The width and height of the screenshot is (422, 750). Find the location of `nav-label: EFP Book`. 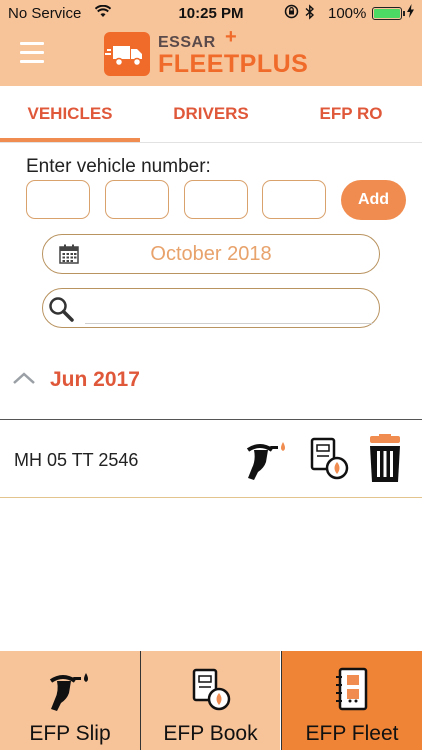

nav-label: EFP Book is located at coordinates (210, 733).